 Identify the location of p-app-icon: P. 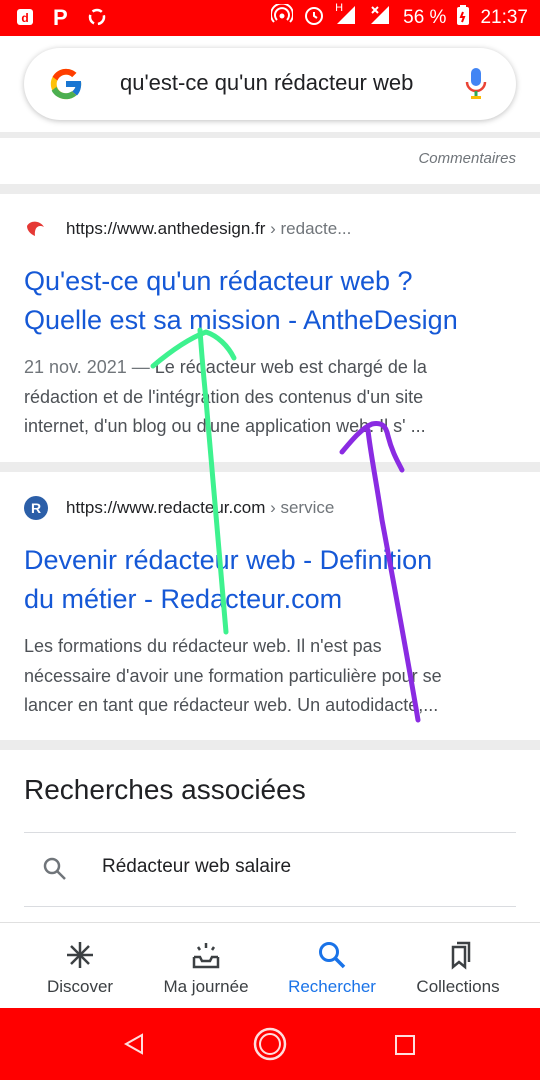
(61, 17).